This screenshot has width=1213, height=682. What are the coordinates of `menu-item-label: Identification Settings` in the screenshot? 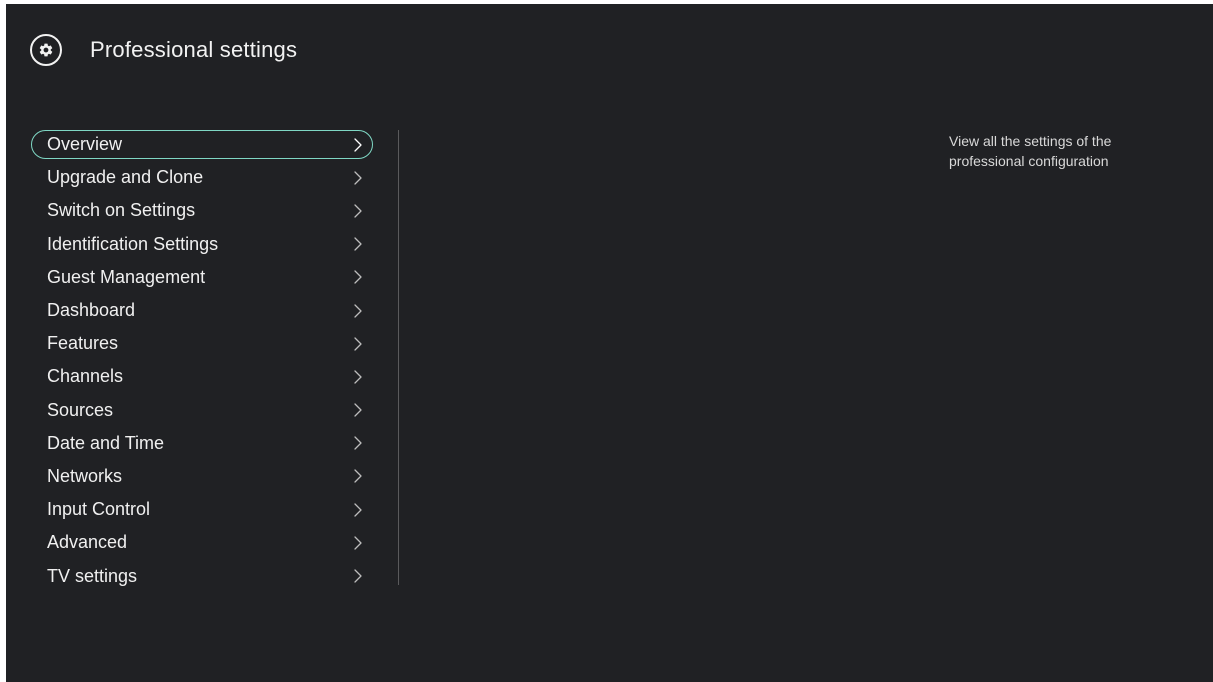 It's located at (133, 243).